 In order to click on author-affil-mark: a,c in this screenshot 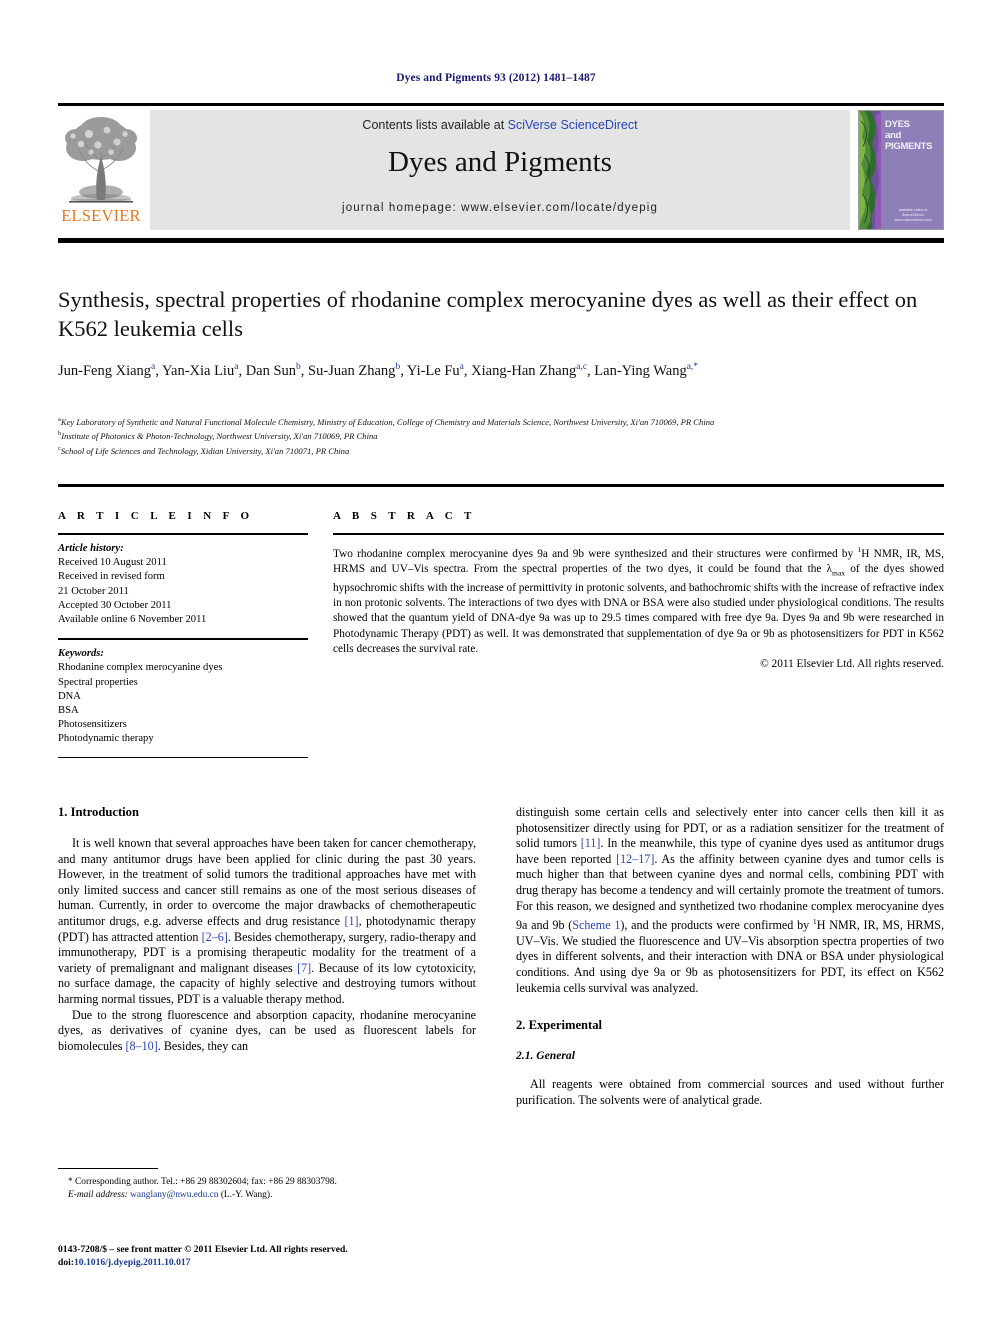, I will do `click(582, 367)`.